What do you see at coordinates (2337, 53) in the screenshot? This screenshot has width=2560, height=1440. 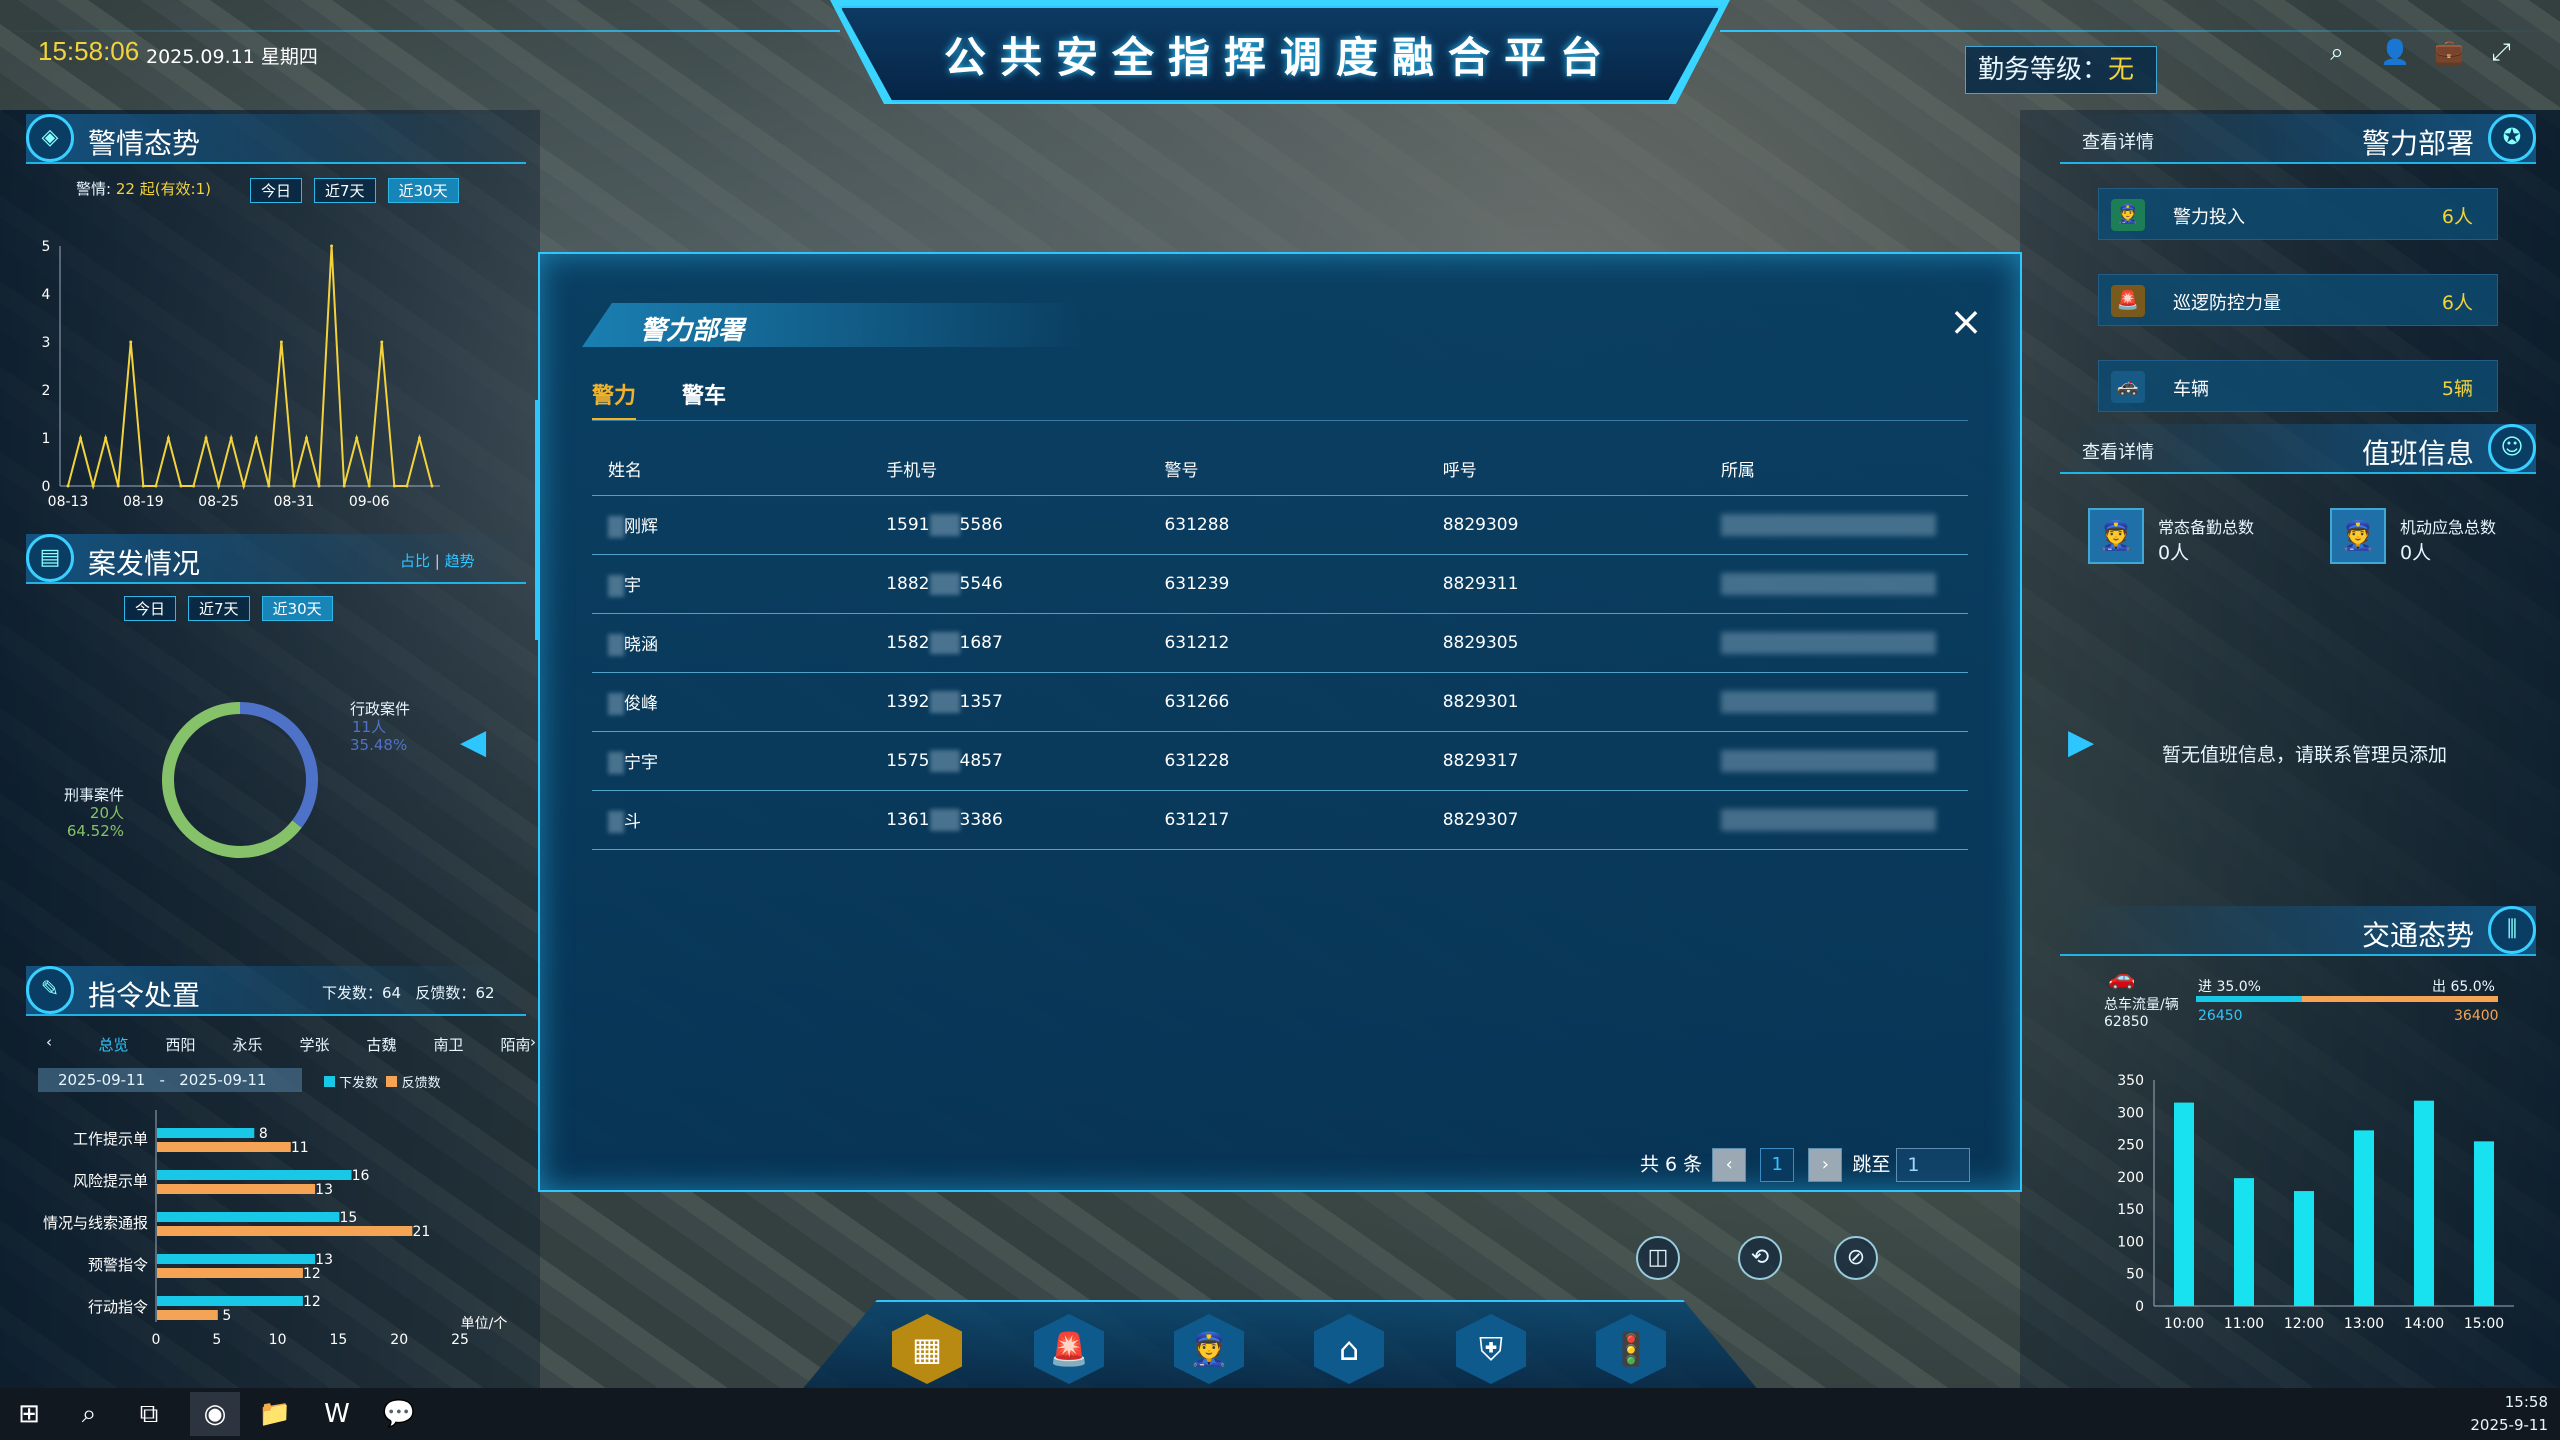 I see `search-icon: ⌕` at bounding box center [2337, 53].